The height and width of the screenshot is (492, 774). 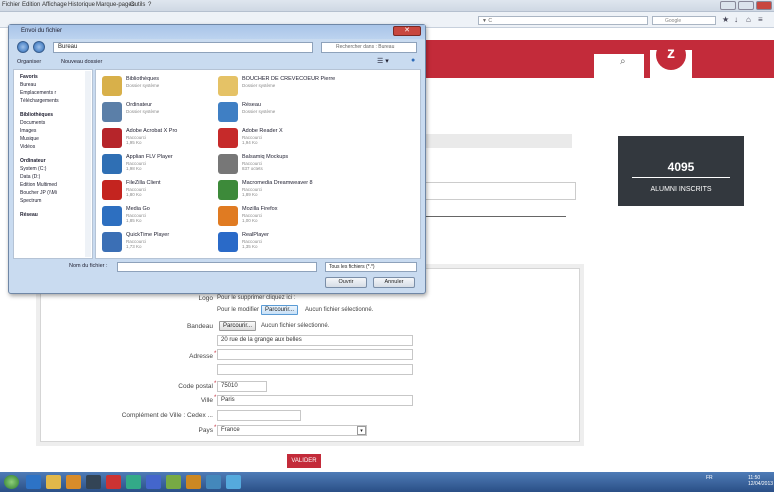 What do you see at coordinates (623, 61) in the screenshot?
I see `search-icon: ⌕` at bounding box center [623, 61].